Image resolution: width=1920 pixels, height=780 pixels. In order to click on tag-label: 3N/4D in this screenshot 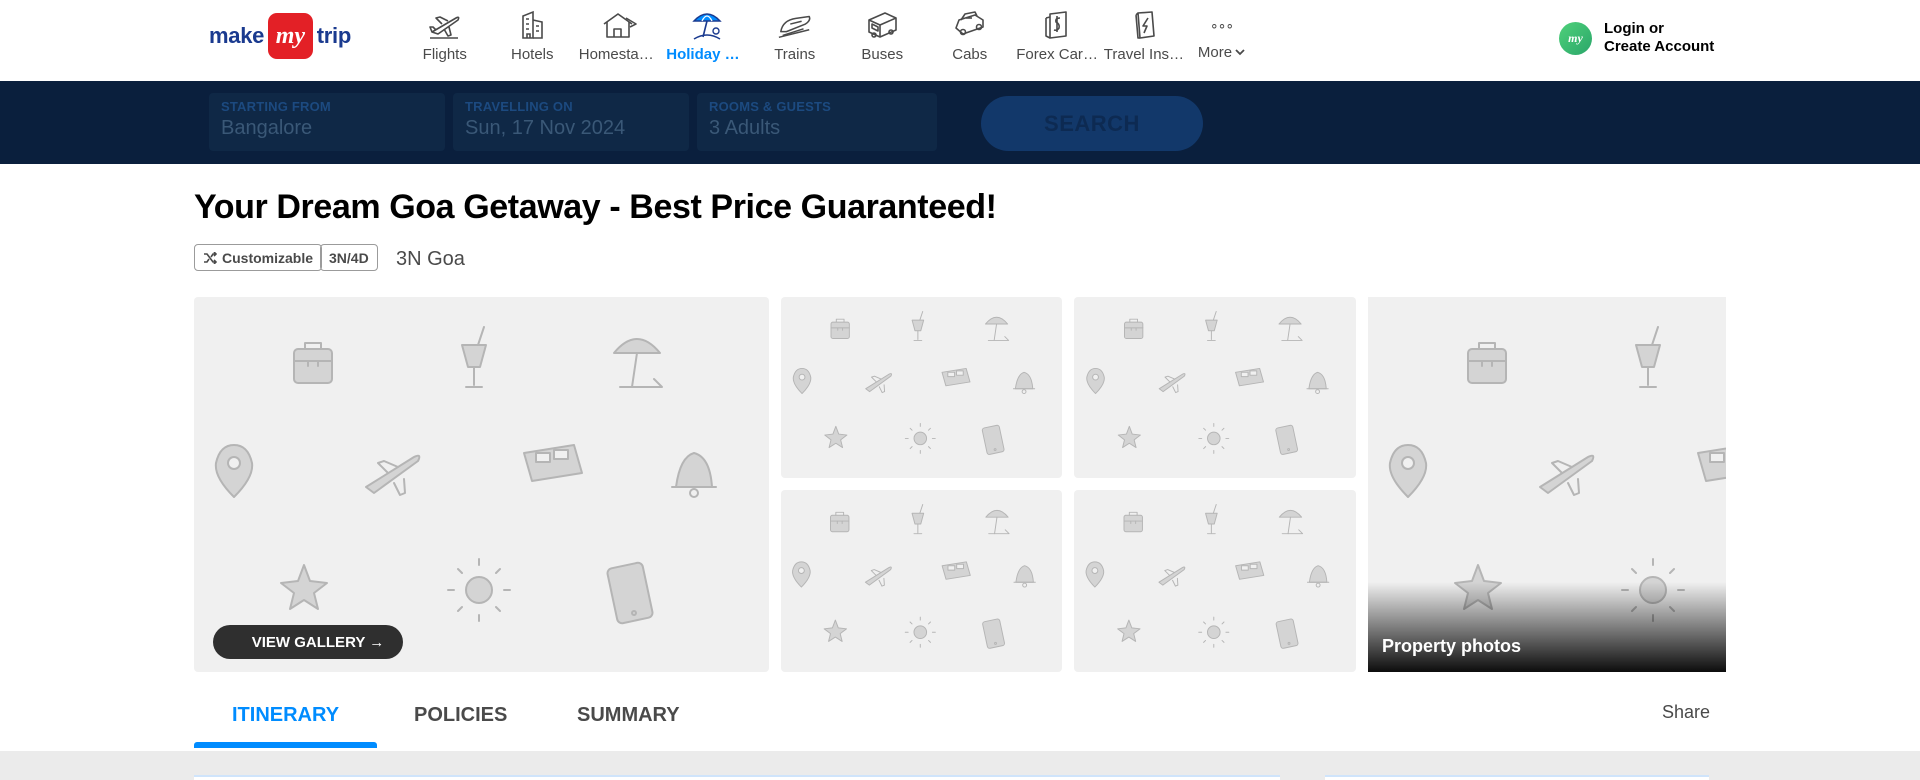, I will do `click(349, 257)`.